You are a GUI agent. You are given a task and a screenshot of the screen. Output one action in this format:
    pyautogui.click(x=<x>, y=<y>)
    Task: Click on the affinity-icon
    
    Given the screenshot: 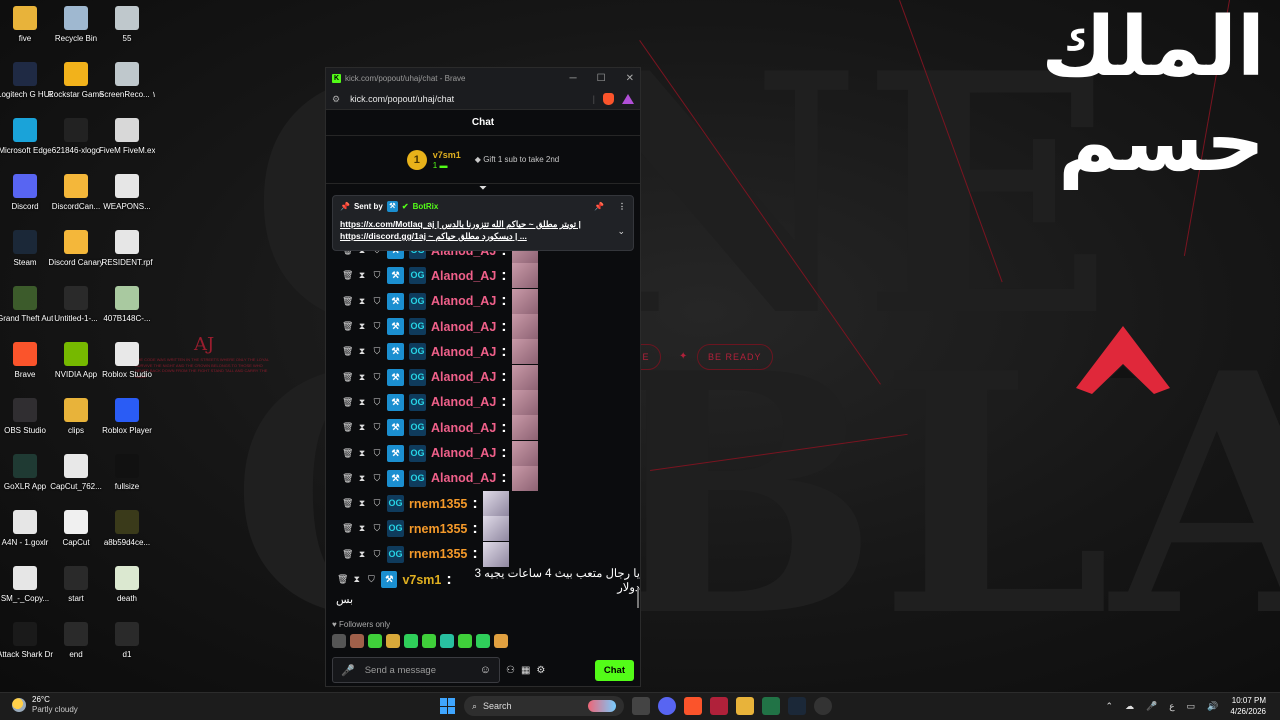 What is the action you would take?
    pyautogui.click(x=719, y=706)
    